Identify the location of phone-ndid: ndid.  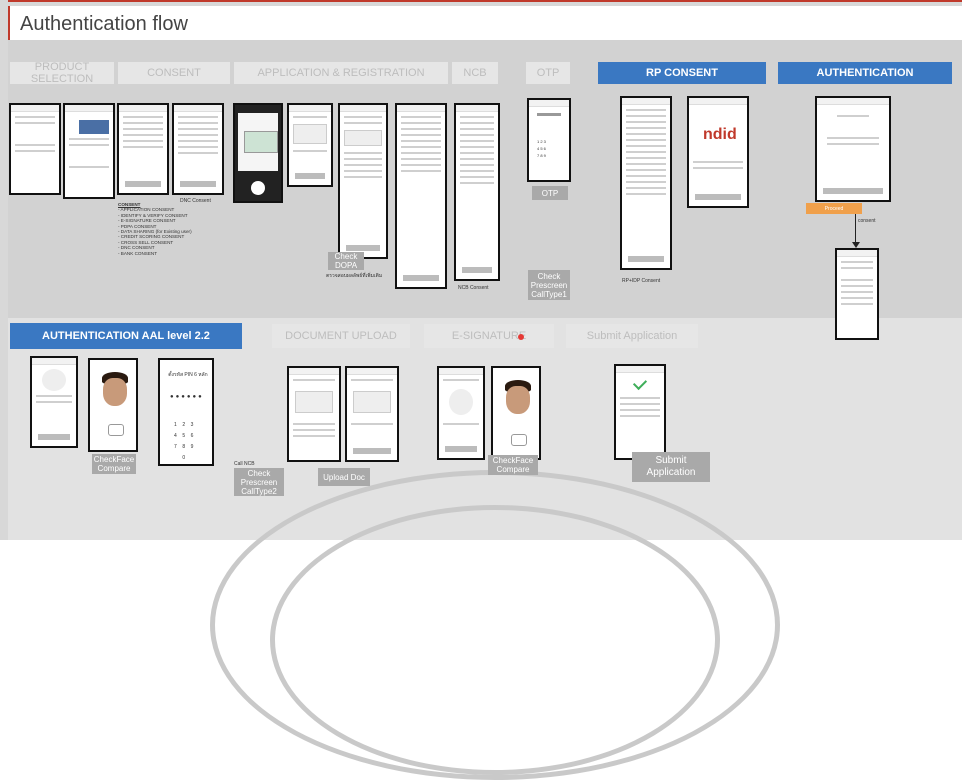
(718, 152).